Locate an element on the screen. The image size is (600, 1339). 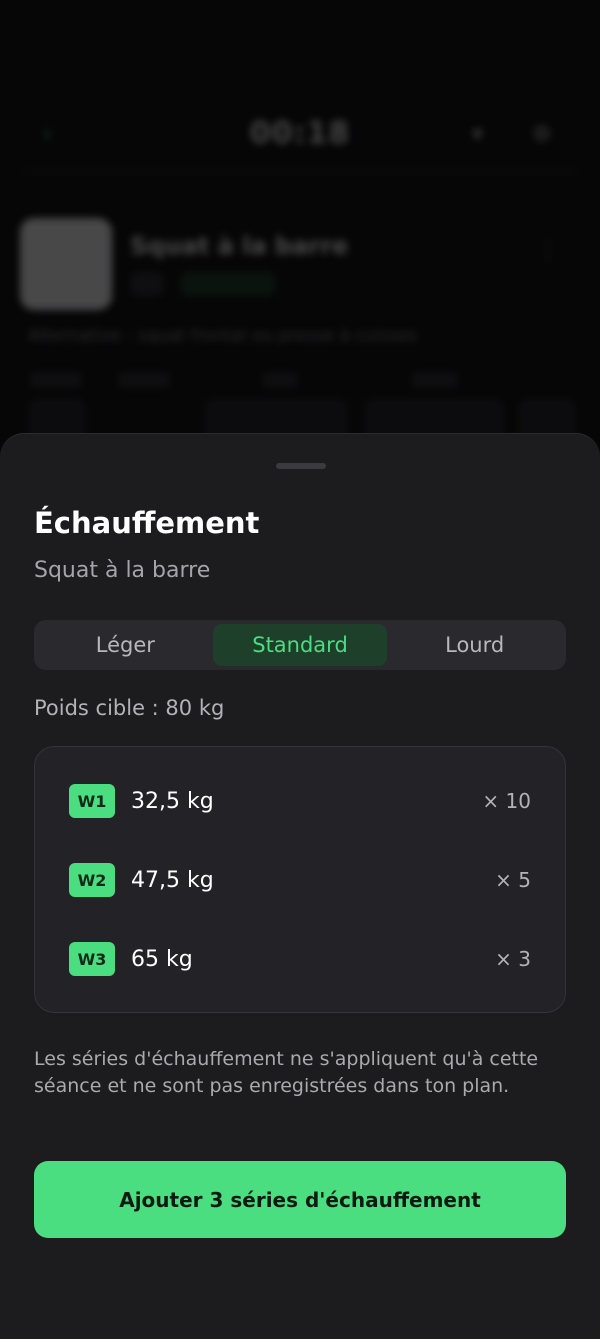
warmup-set-row: W1 32,5 kg × 10 is located at coordinates (300, 801).